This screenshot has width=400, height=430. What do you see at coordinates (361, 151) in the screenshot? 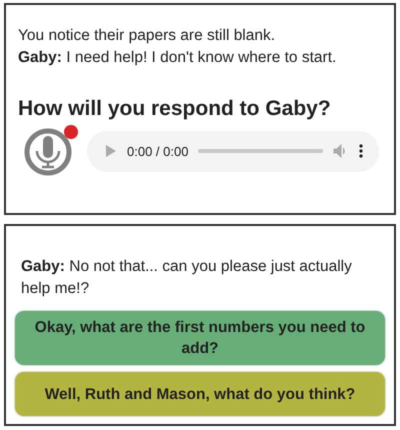
I see `more-options-icon` at bounding box center [361, 151].